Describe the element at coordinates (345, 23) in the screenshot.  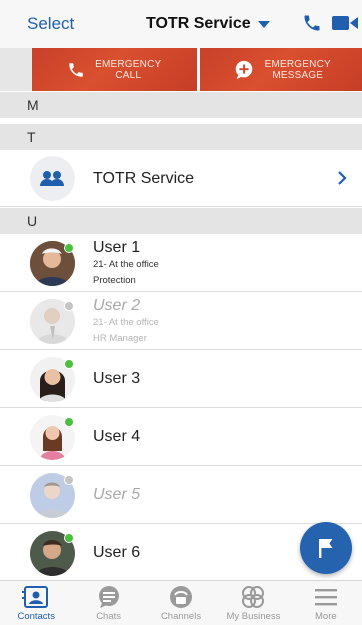
I see `video-call-icon` at that location.